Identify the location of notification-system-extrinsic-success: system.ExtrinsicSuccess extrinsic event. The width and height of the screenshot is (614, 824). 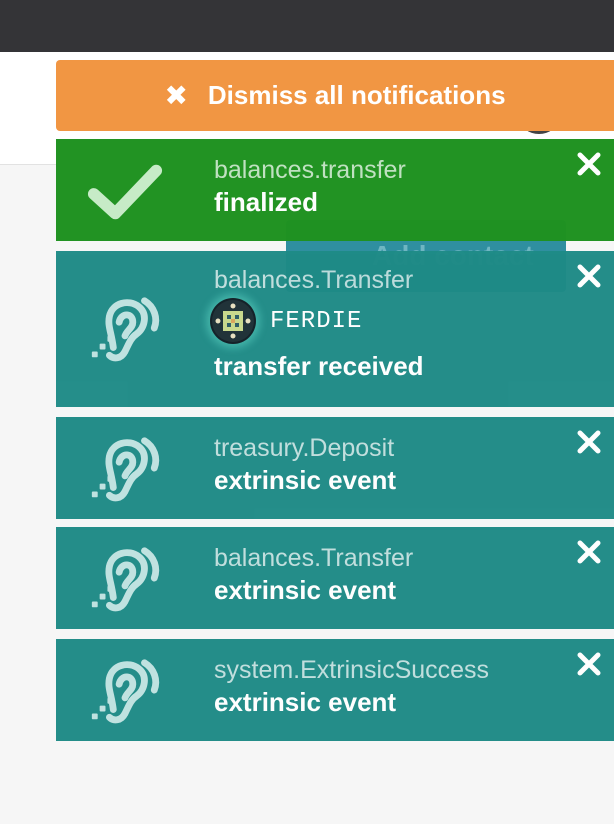
(335, 690).